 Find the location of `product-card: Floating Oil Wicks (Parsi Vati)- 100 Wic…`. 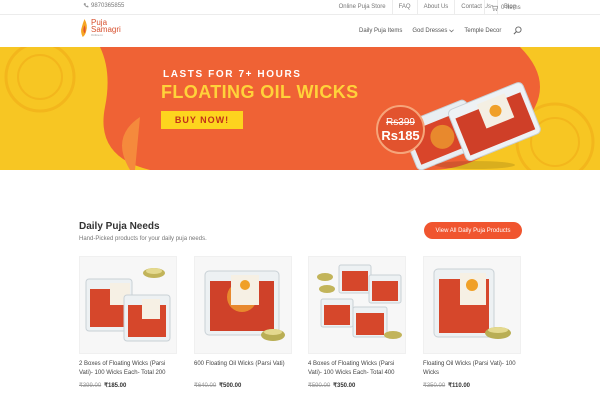

product-card: Floating Oil Wicks (Parsi Vati)- 100 Wic… is located at coordinates (472, 328).